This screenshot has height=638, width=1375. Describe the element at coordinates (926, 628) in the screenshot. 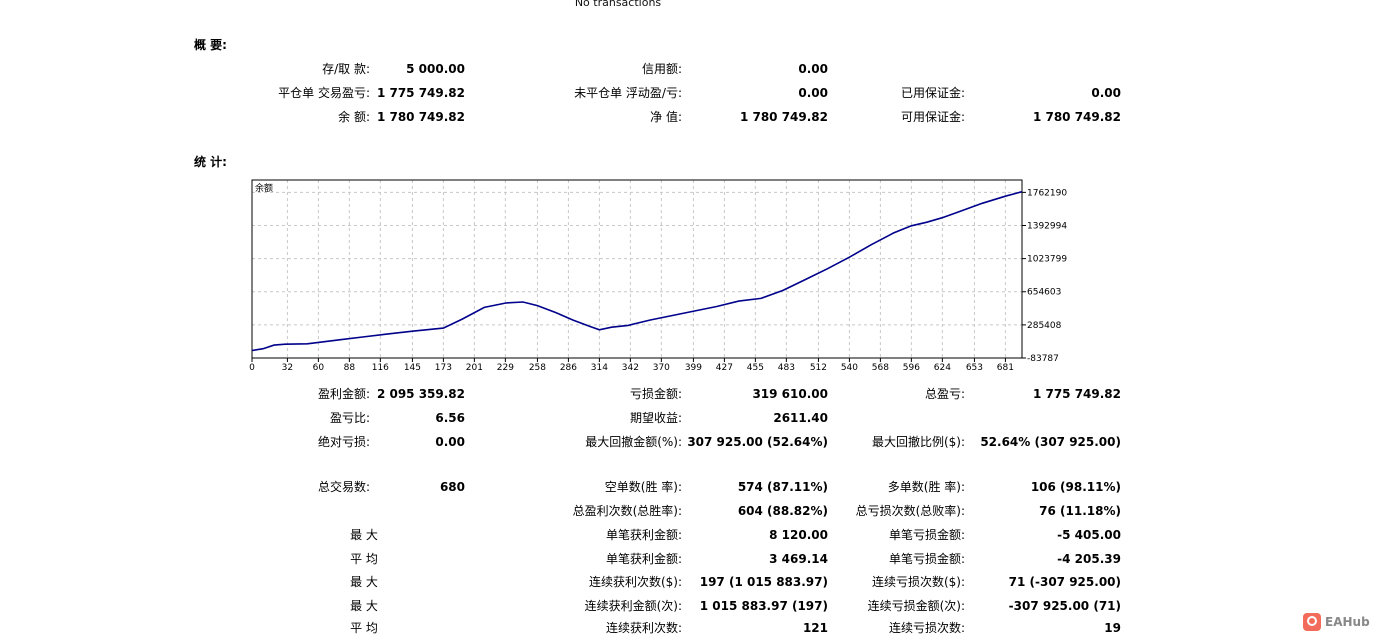

I see `stats-label: 连续亏损次数:` at that location.